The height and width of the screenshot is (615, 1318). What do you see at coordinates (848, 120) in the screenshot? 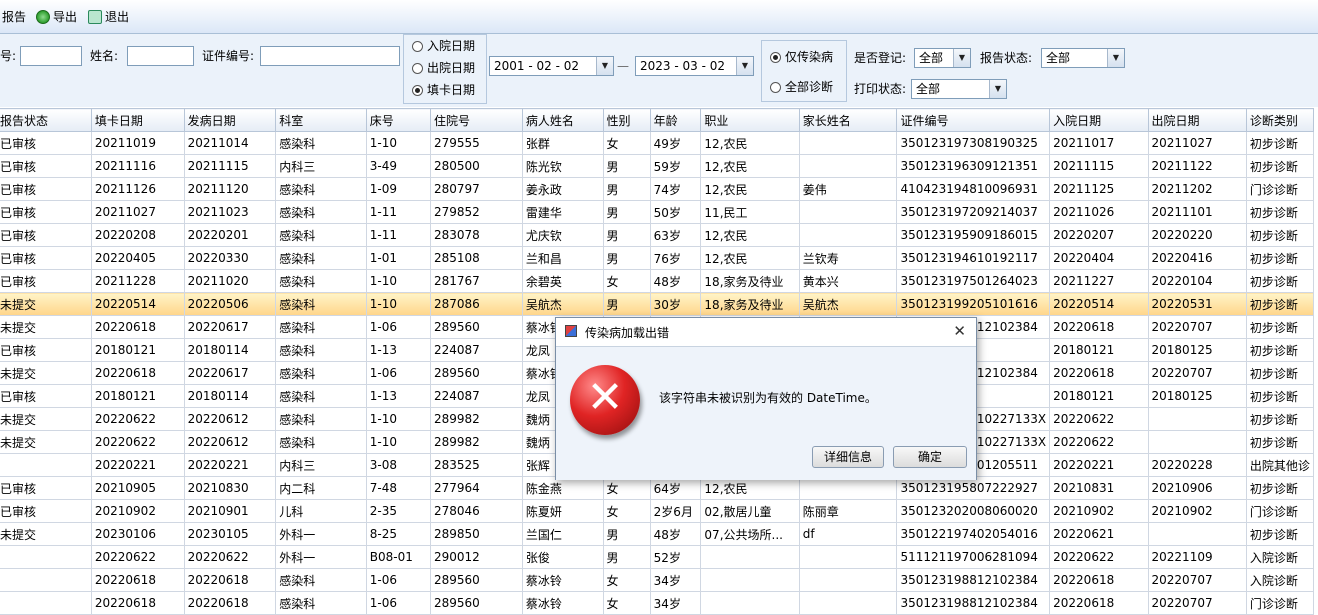
I see `column-header: 家长姓名` at bounding box center [848, 120].